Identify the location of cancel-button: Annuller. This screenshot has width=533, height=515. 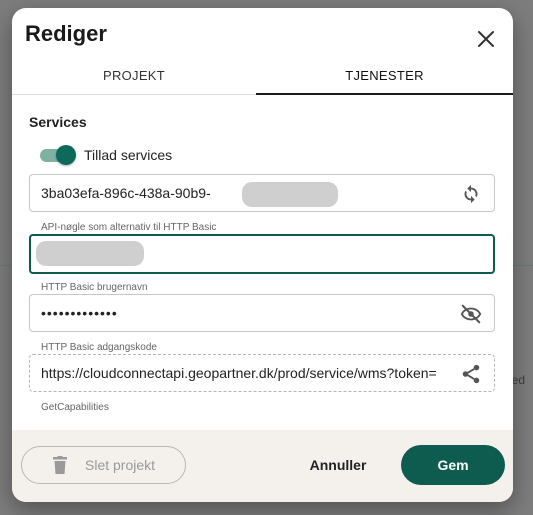
(338, 465).